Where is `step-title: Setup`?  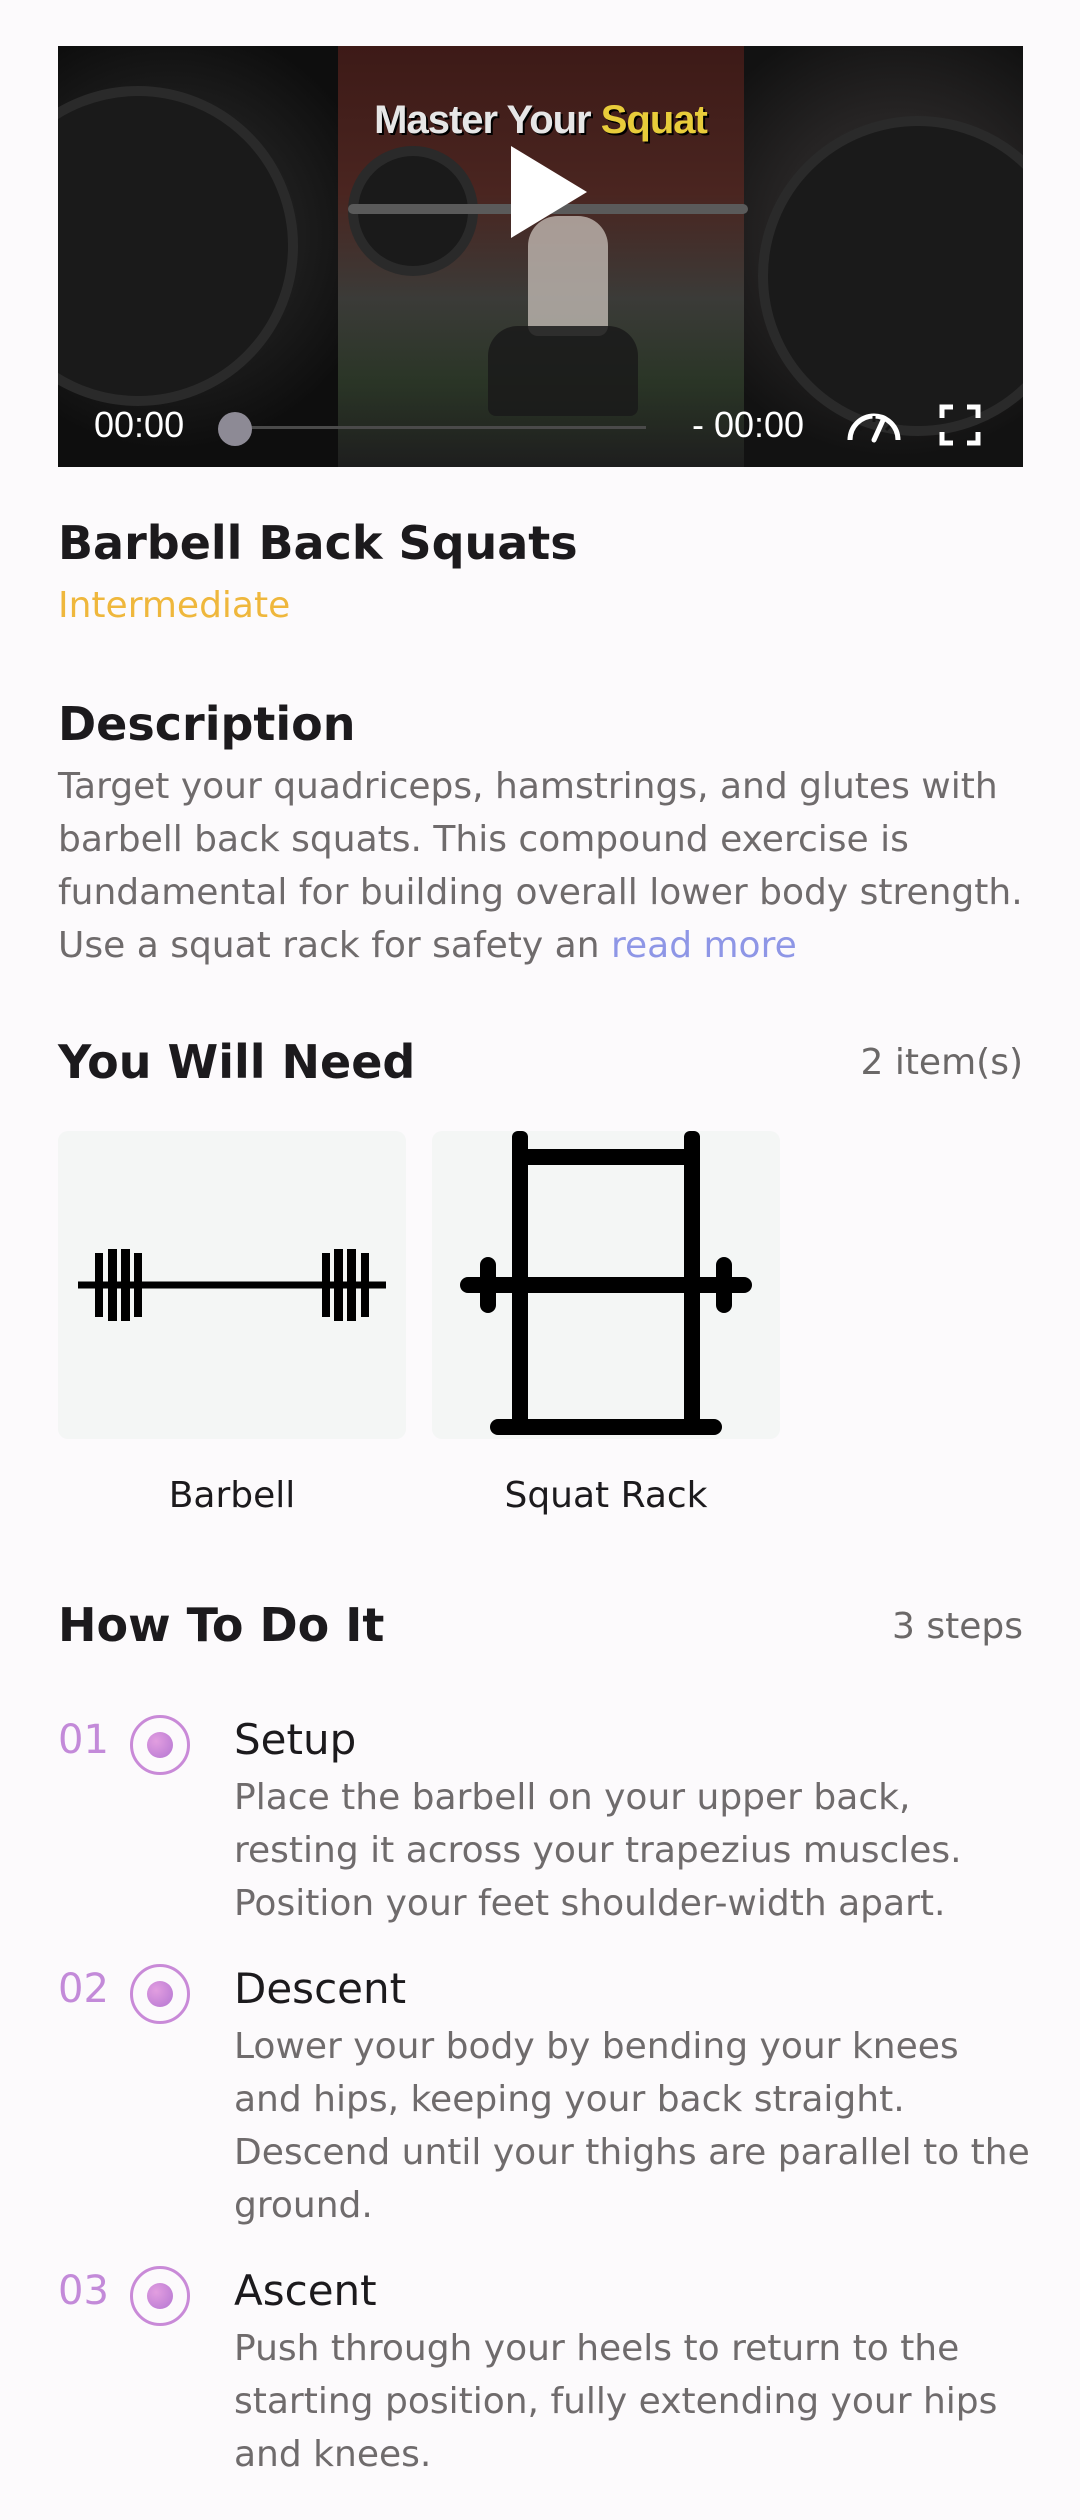 step-title: Setup is located at coordinates (295, 1739).